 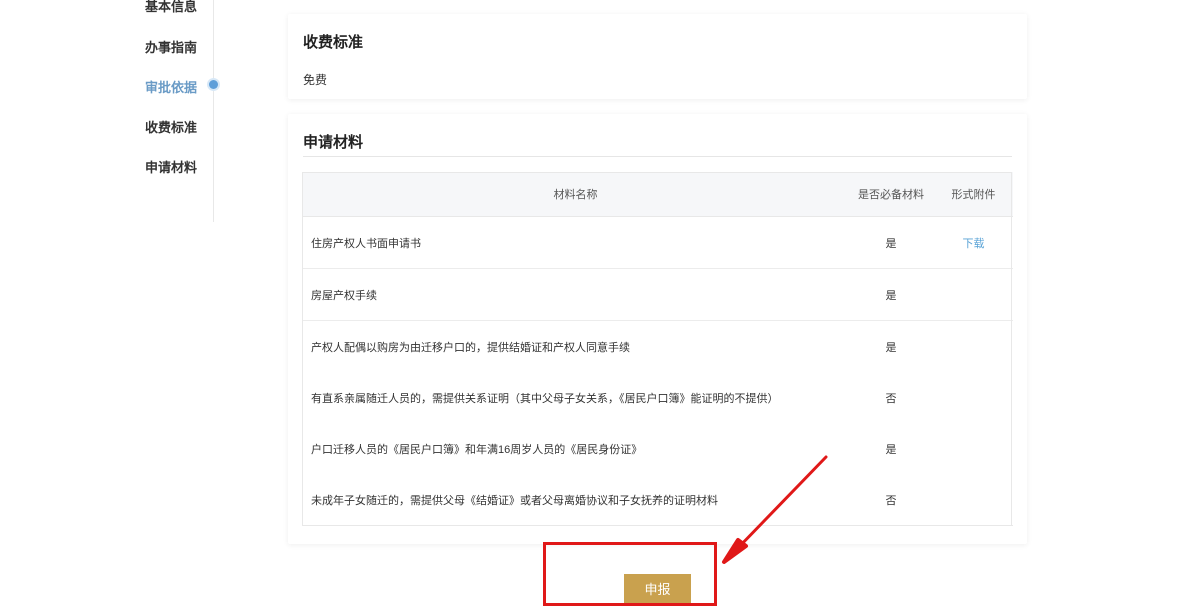 What do you see at coordinates (657, 156) in the screenshot?
I see `materials-divider` at bounding box center [657, 156].